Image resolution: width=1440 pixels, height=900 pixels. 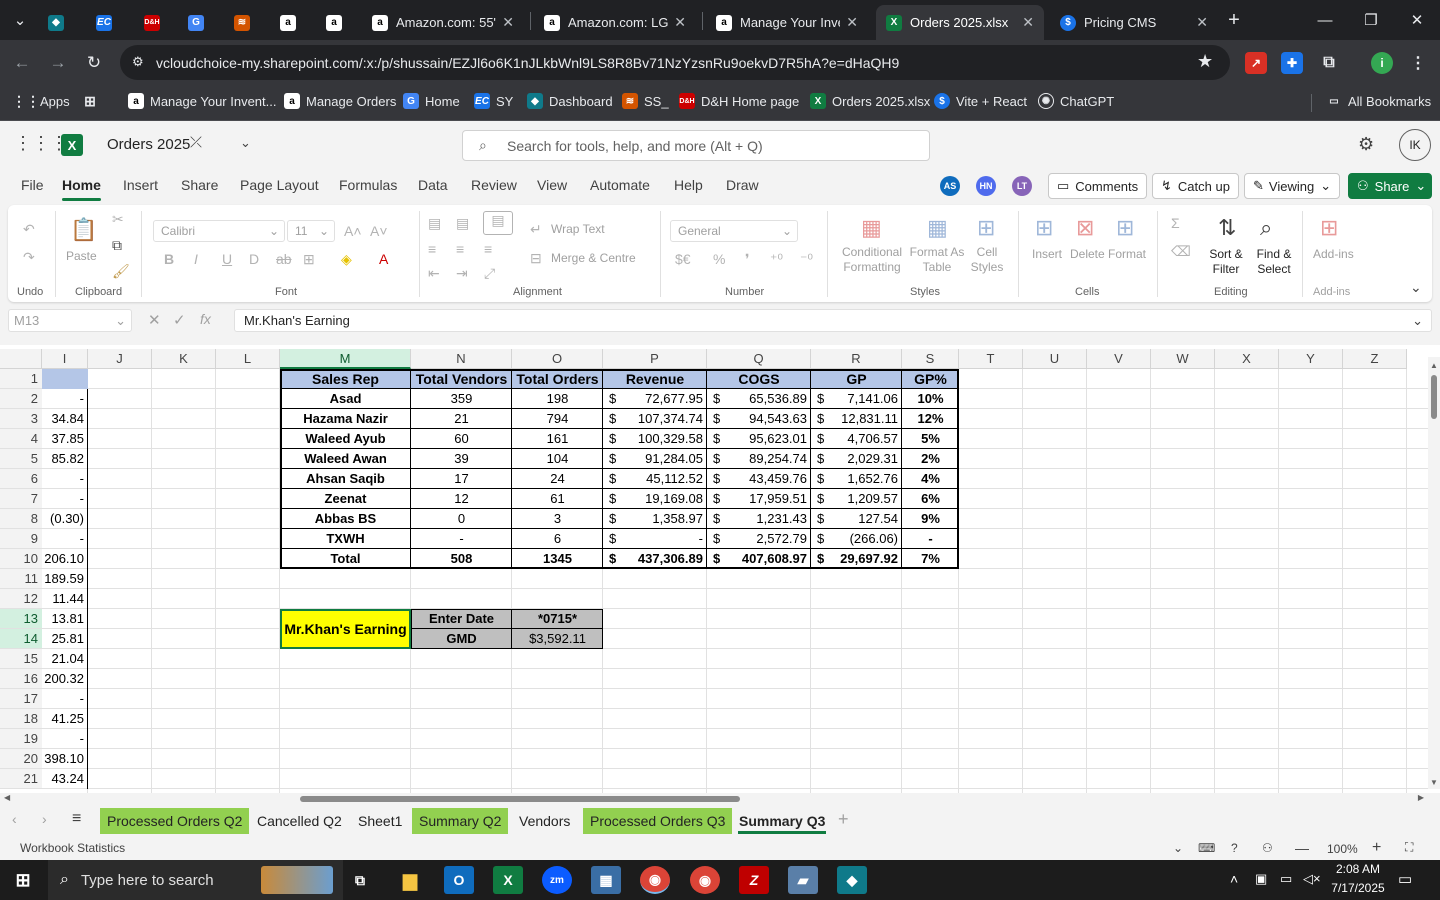 What do you see at coordinates (108, 22) in the screenshot?
I see `tab-1: EC` at bounding box center [108, 22].